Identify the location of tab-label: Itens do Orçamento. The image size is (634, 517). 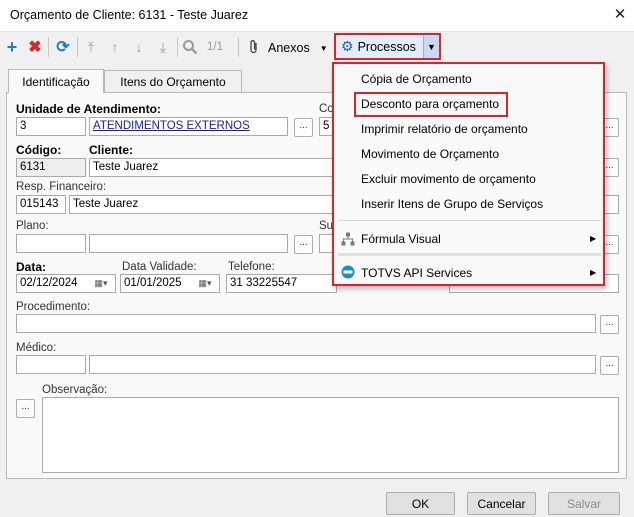
(173, 81).